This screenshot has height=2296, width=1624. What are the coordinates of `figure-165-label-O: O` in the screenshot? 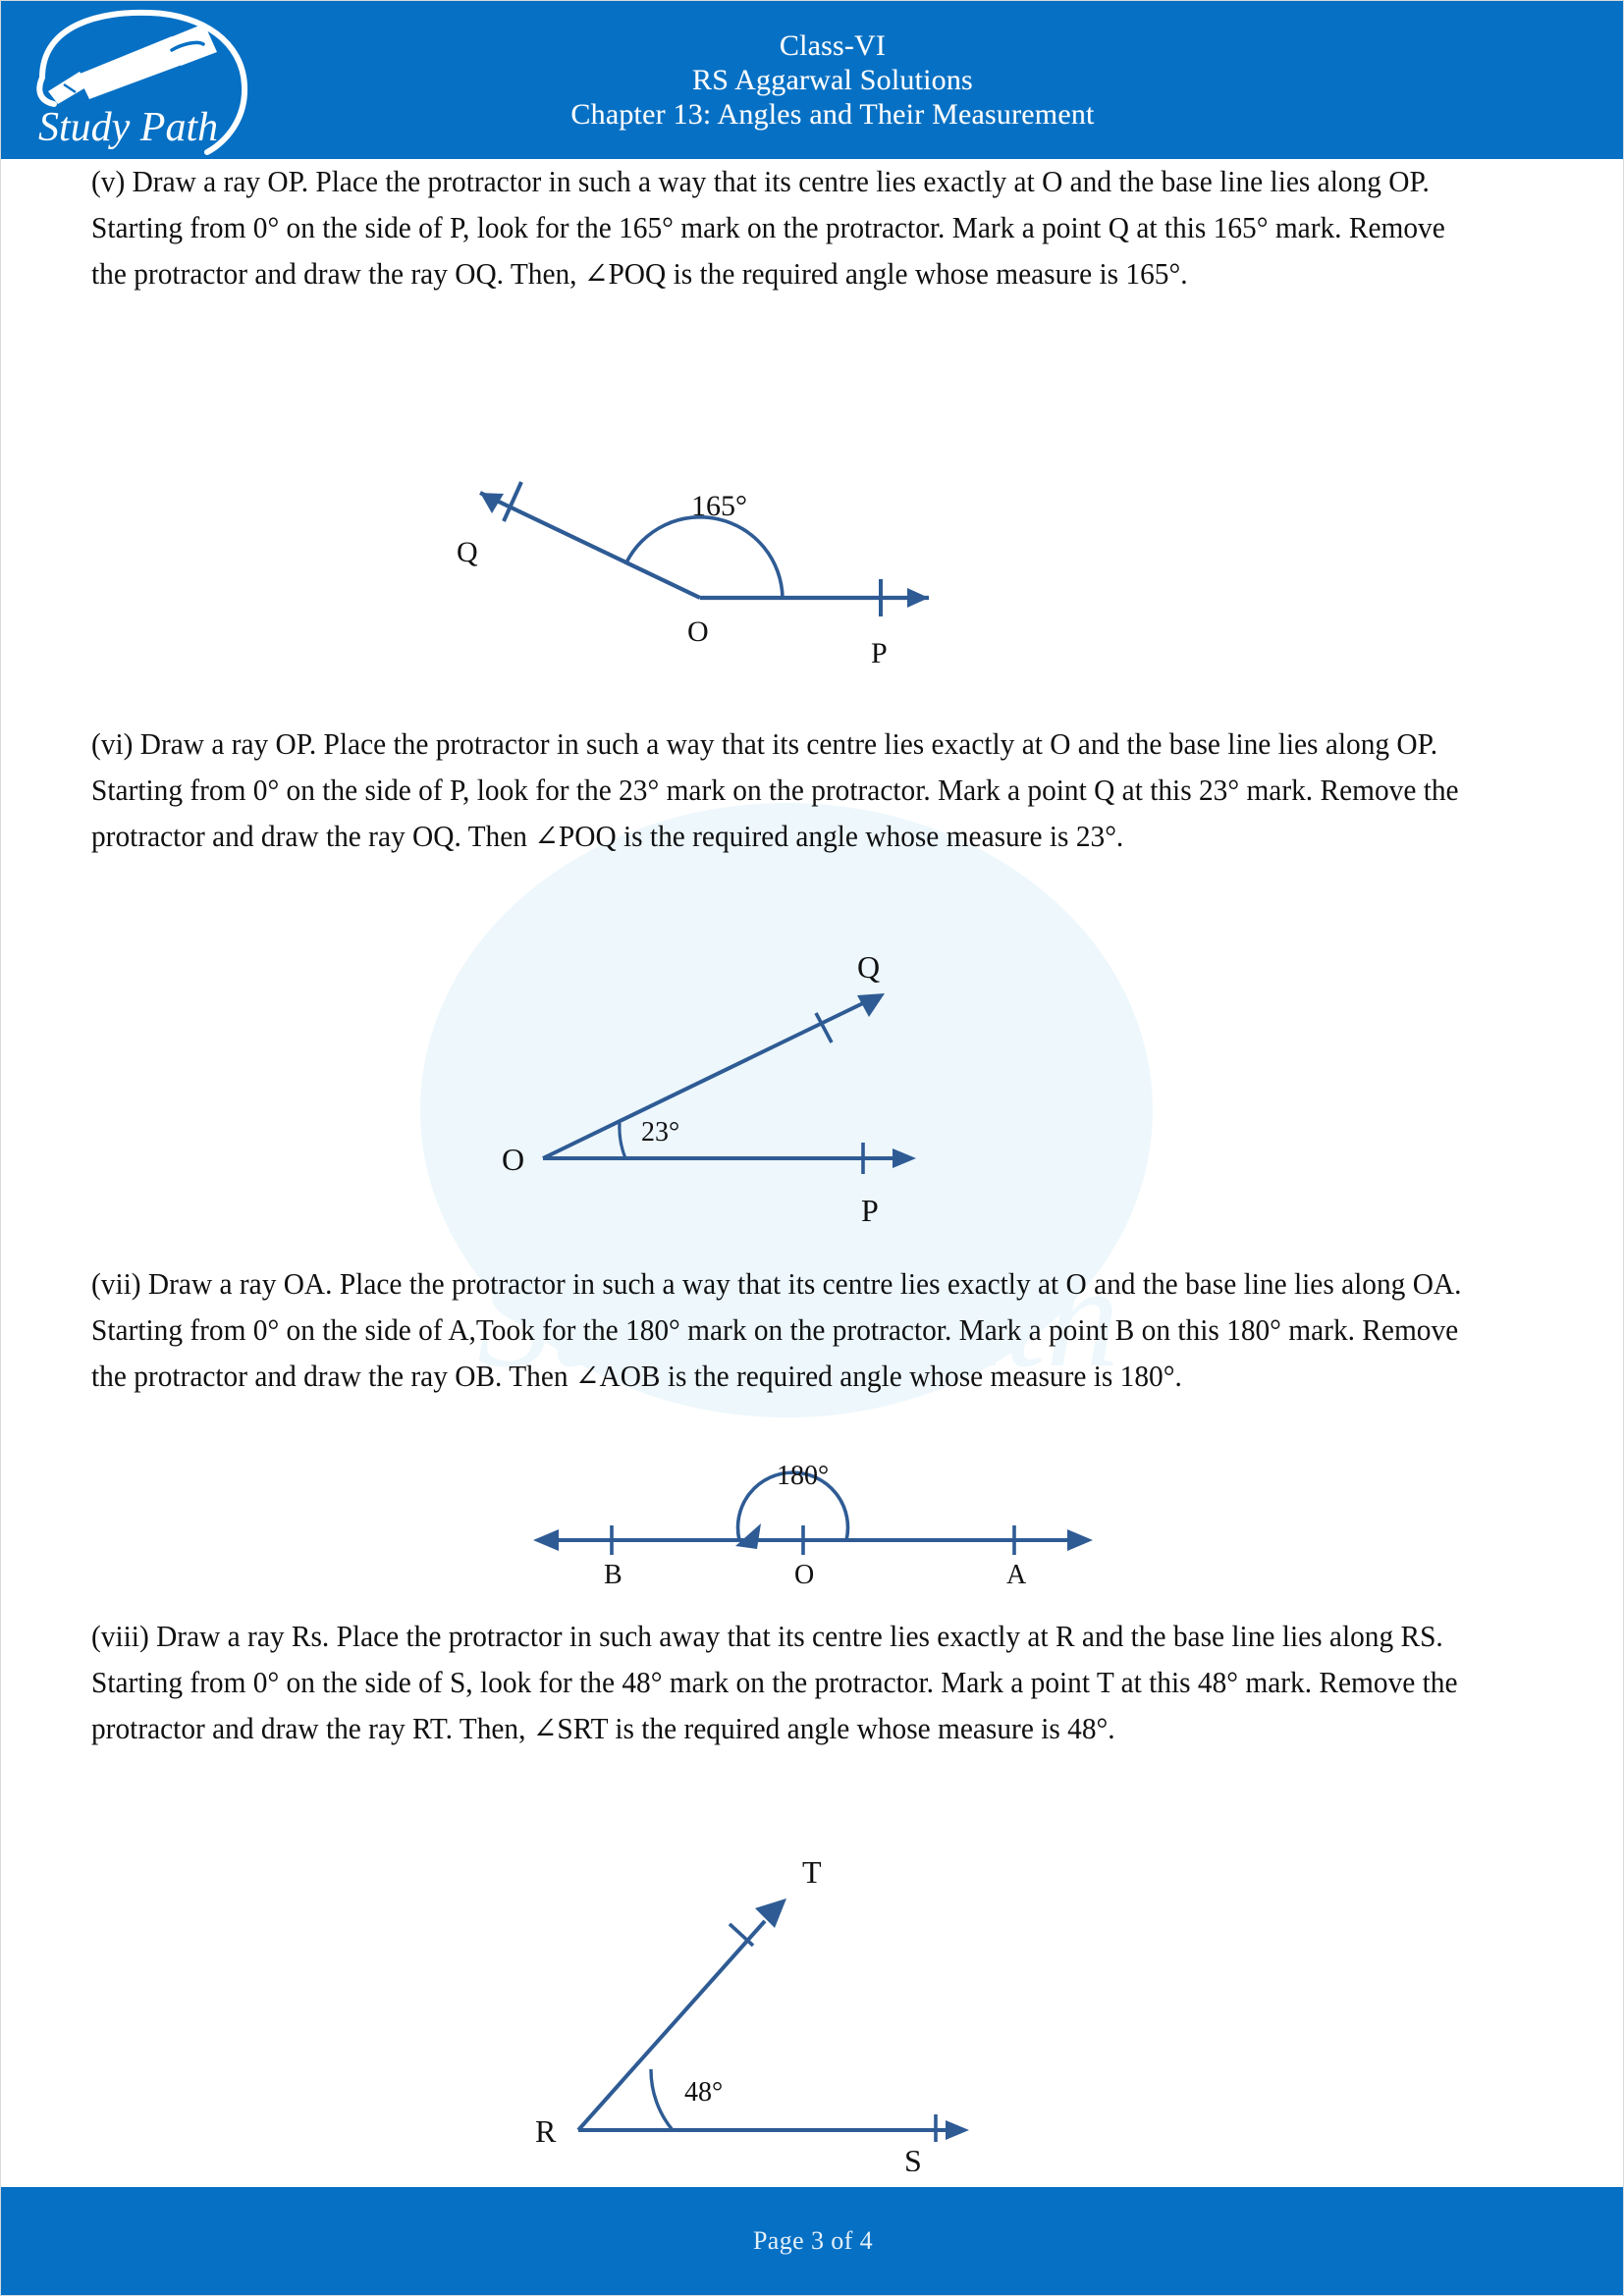 It's located at (698, 631).